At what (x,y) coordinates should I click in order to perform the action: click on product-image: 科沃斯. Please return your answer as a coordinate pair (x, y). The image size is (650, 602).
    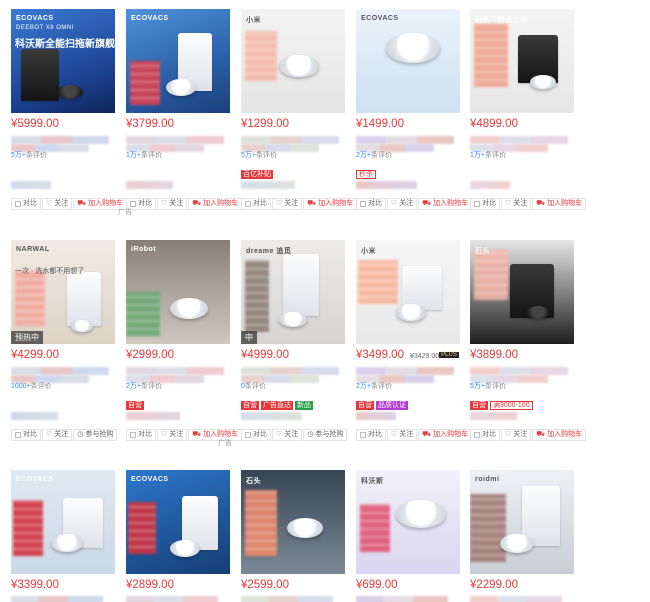
    Looking at the image, I should click on (408, 522).